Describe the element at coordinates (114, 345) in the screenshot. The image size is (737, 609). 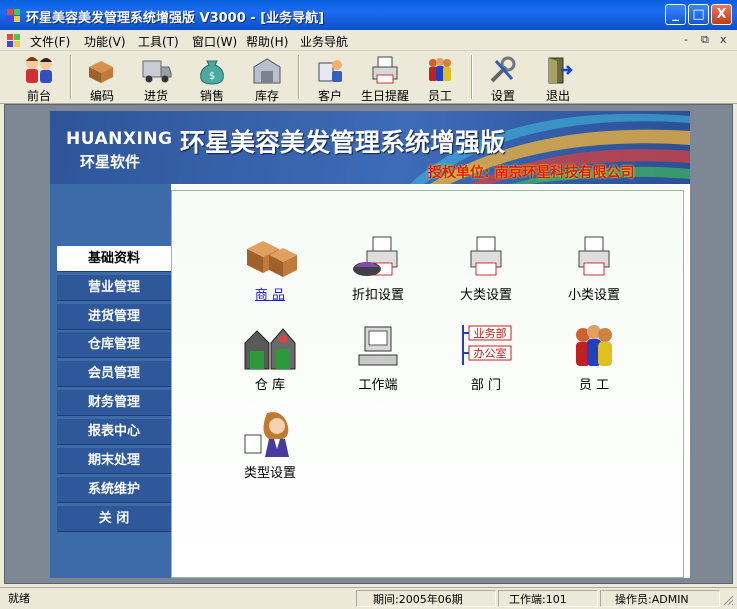
I see `sidebar-item-warehouse: 仓库管理` at that location.